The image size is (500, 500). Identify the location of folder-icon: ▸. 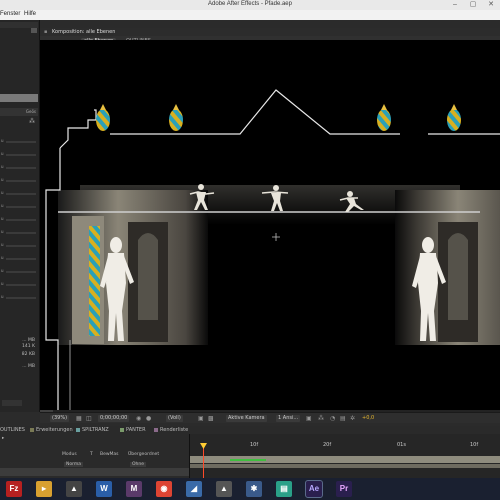
(44, 489).